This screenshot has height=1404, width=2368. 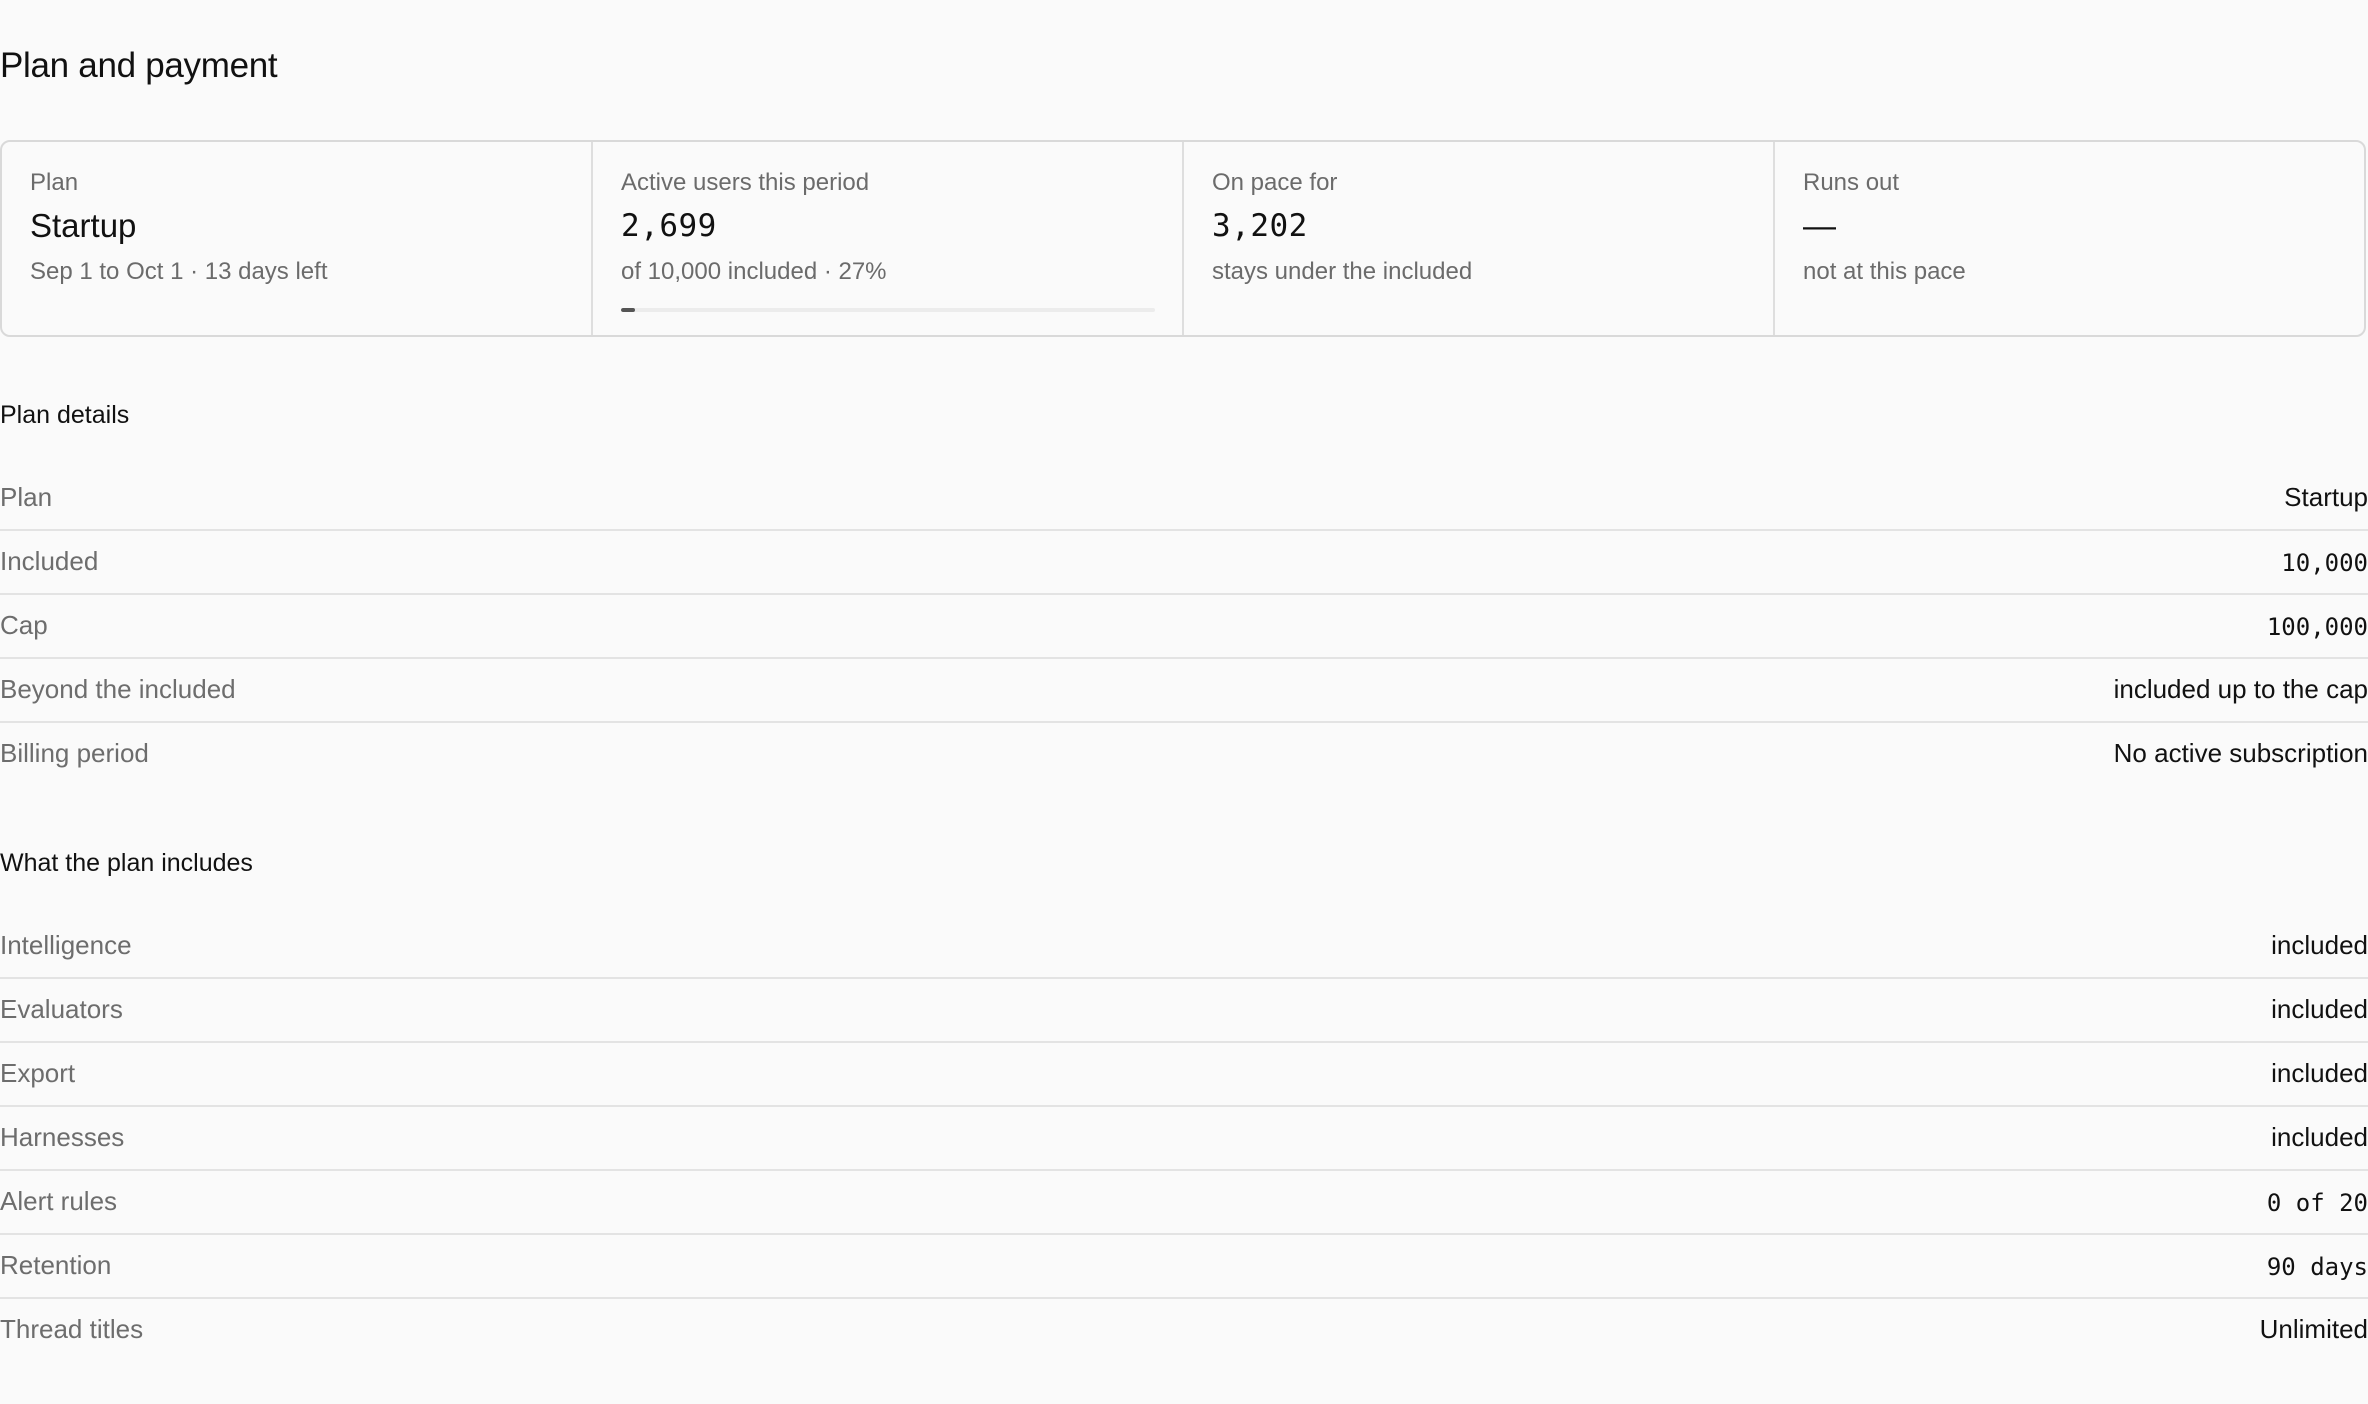 What do you see at coordinates (1184, 1011) in the screenshot?
I see `plan-includes-row: Evaluators included` at bounding box center [1184, 1011].